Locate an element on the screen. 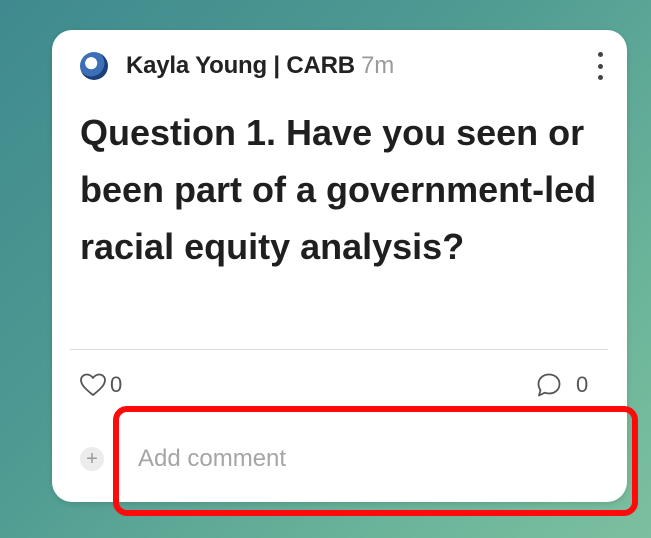 Image resolution: width=651 pixels, height=538 pixels. add-comment-row: + is located at coordinates (309, 459).